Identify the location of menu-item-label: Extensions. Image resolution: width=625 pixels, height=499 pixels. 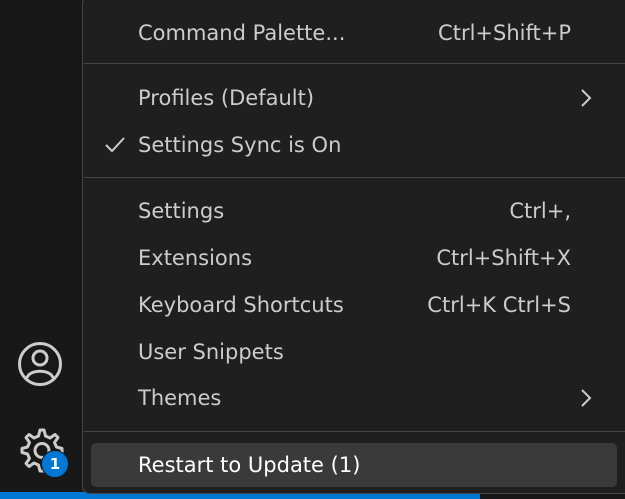
(195, 258).